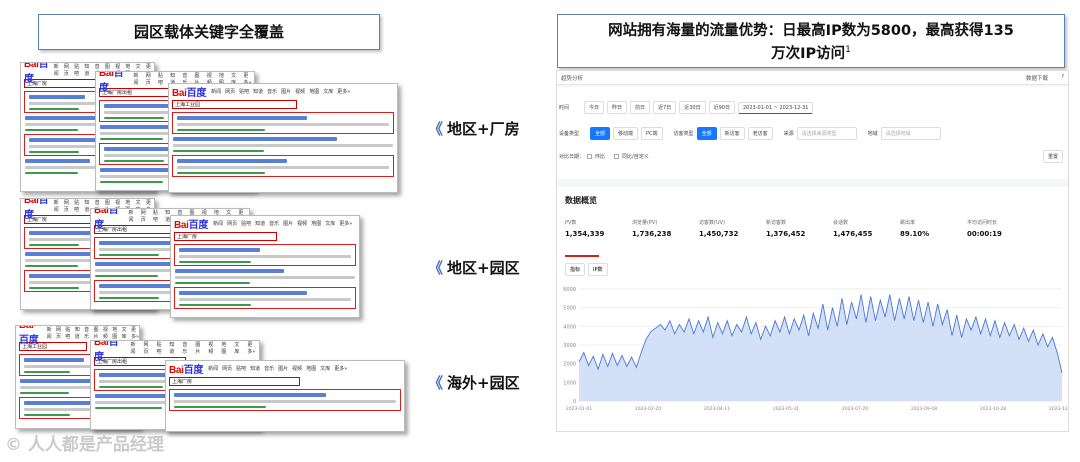 The height and width of the screenshot is (462, 1080). What do you see at coordinates (706, 133) in the screenshot?
I see `visitor-option: 全部` at bounding box center [706, 133].